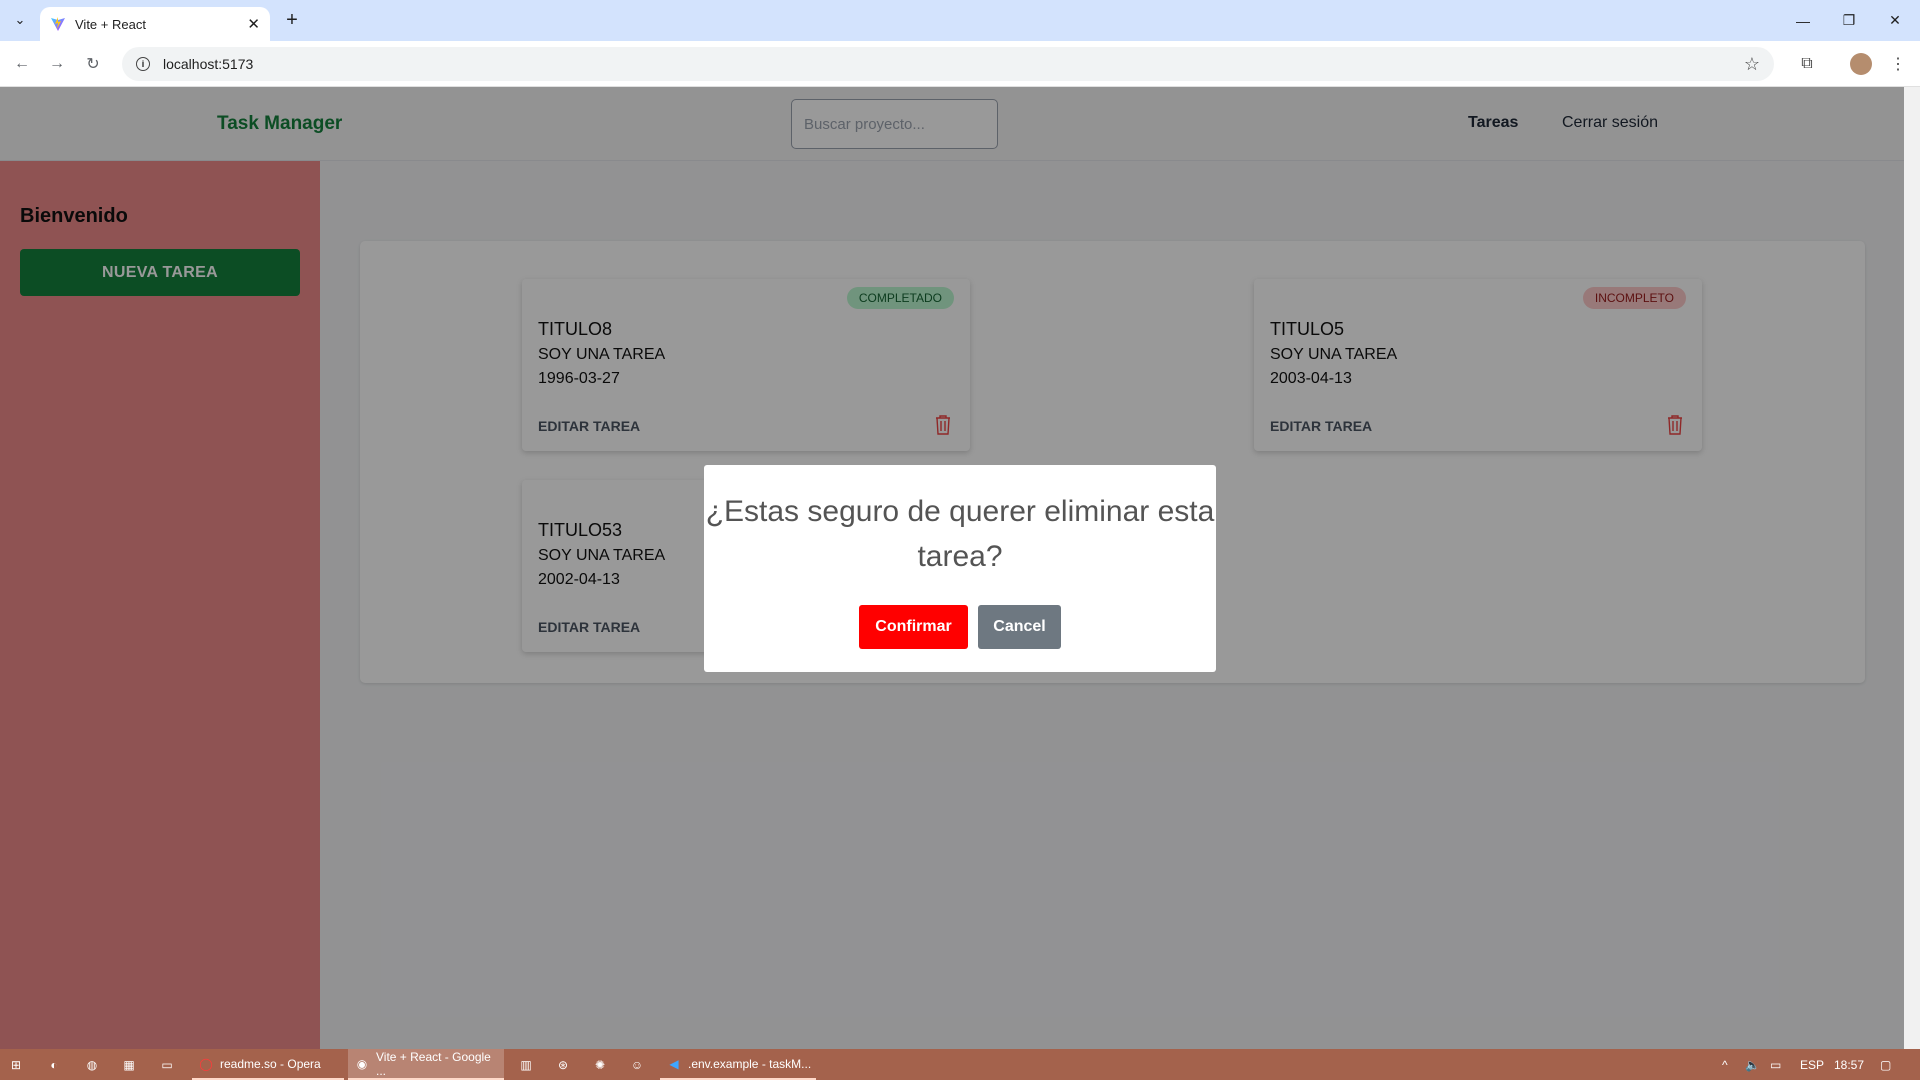 This screenshot has width=1920, height=1080. What do you see at coordinates (1807, 64) in the screenshot?
I see `extensions-icon: ⧉` at bounding box center [1807, 64].